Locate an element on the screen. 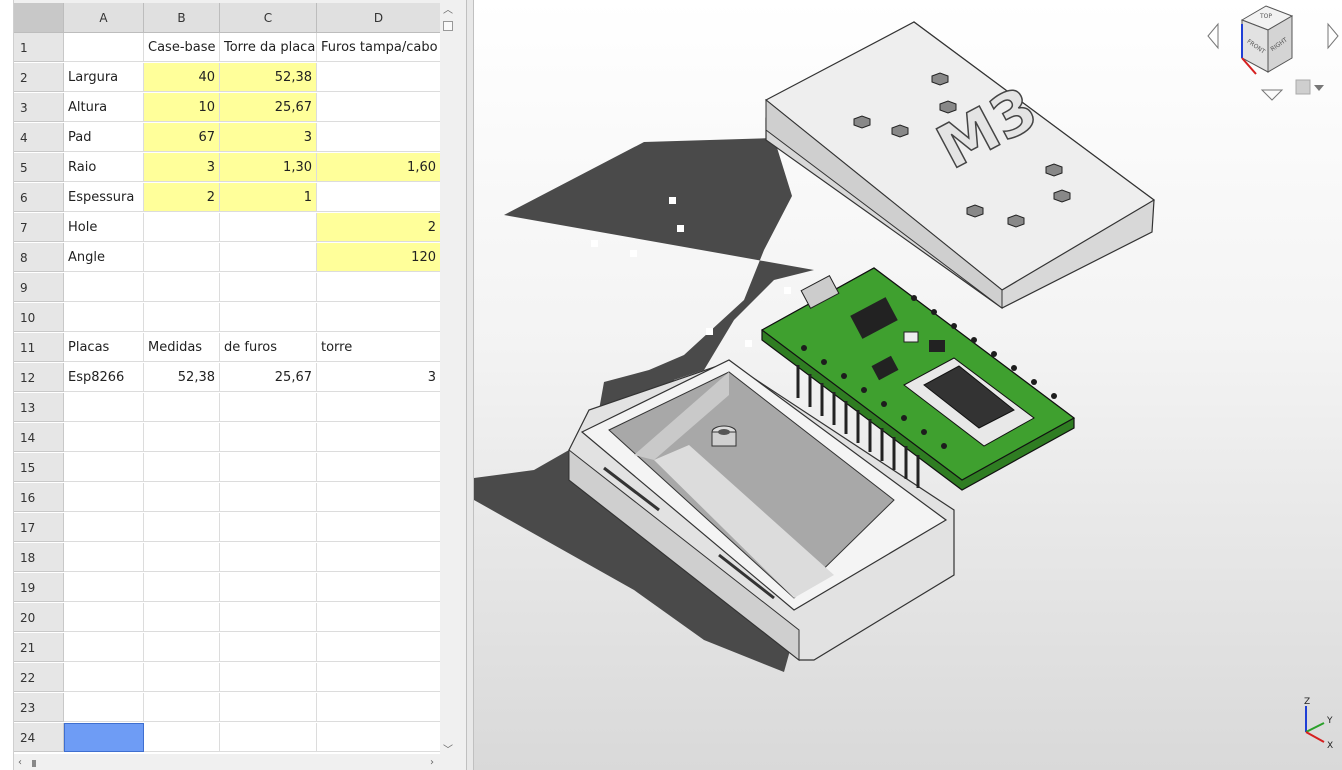 This screenshot has width=1342, height=770. row-header: 12 is located at coordinates (39, 377).